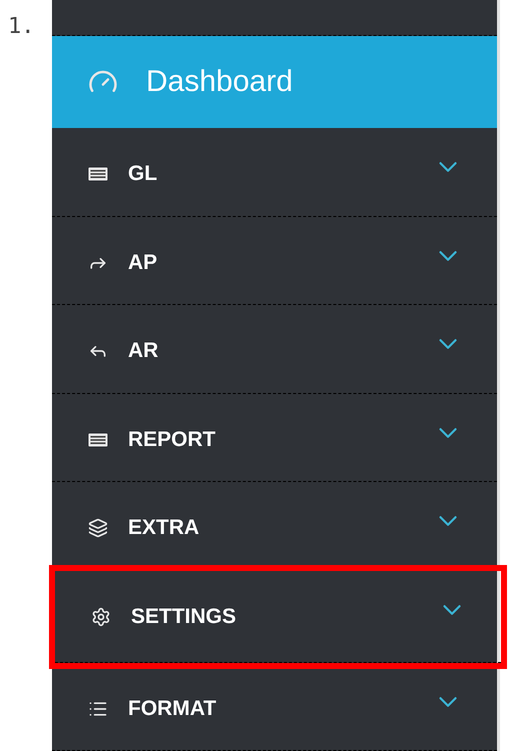 The height and width of the screenshot is (751, 508). Describe the element at coordinates (143, 351) in the screenshot. I see `item-label: AR` at that location.